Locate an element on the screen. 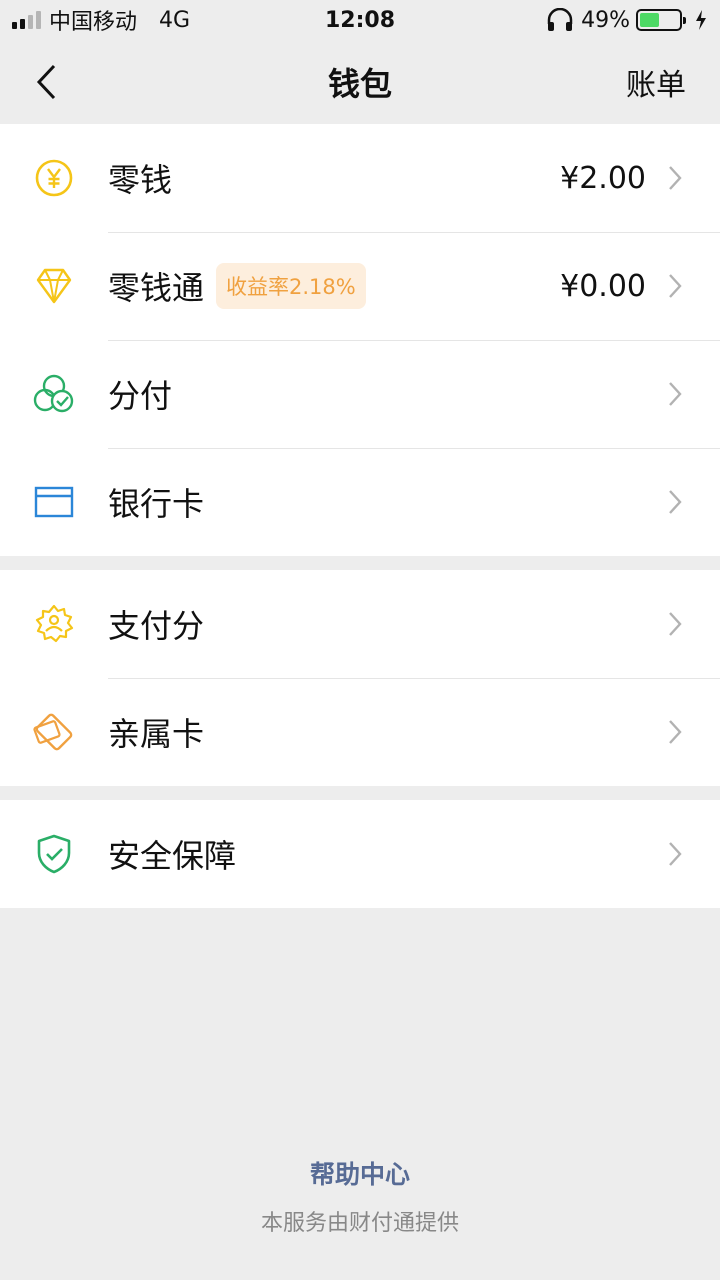 This screenshot has width=720, height=1280. wallet-group-security: 安全保障 is located at coordinates (360, 854).